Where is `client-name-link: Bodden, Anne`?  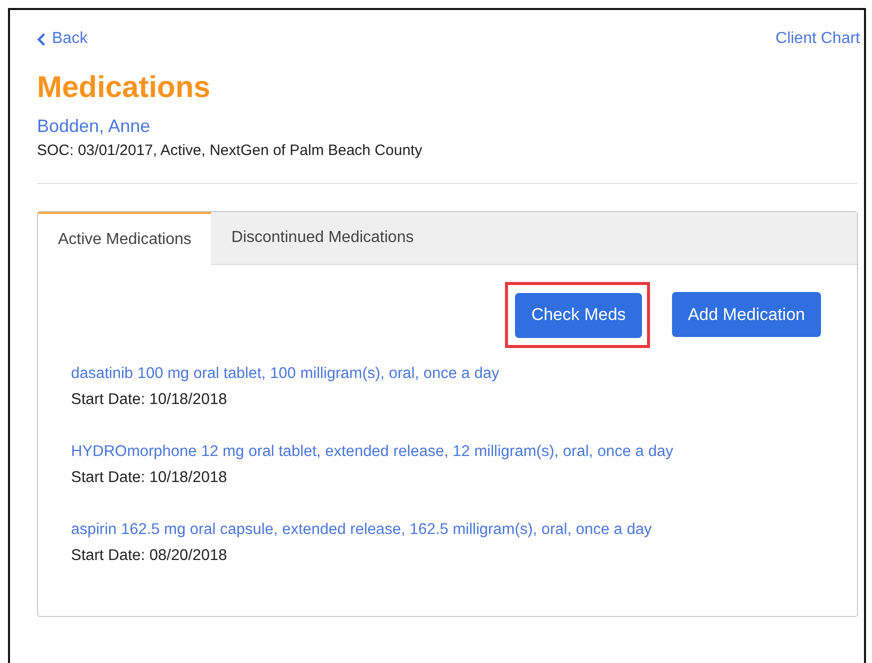 client-name-link: Bodden, Anne is located at coordinates (93, 126).